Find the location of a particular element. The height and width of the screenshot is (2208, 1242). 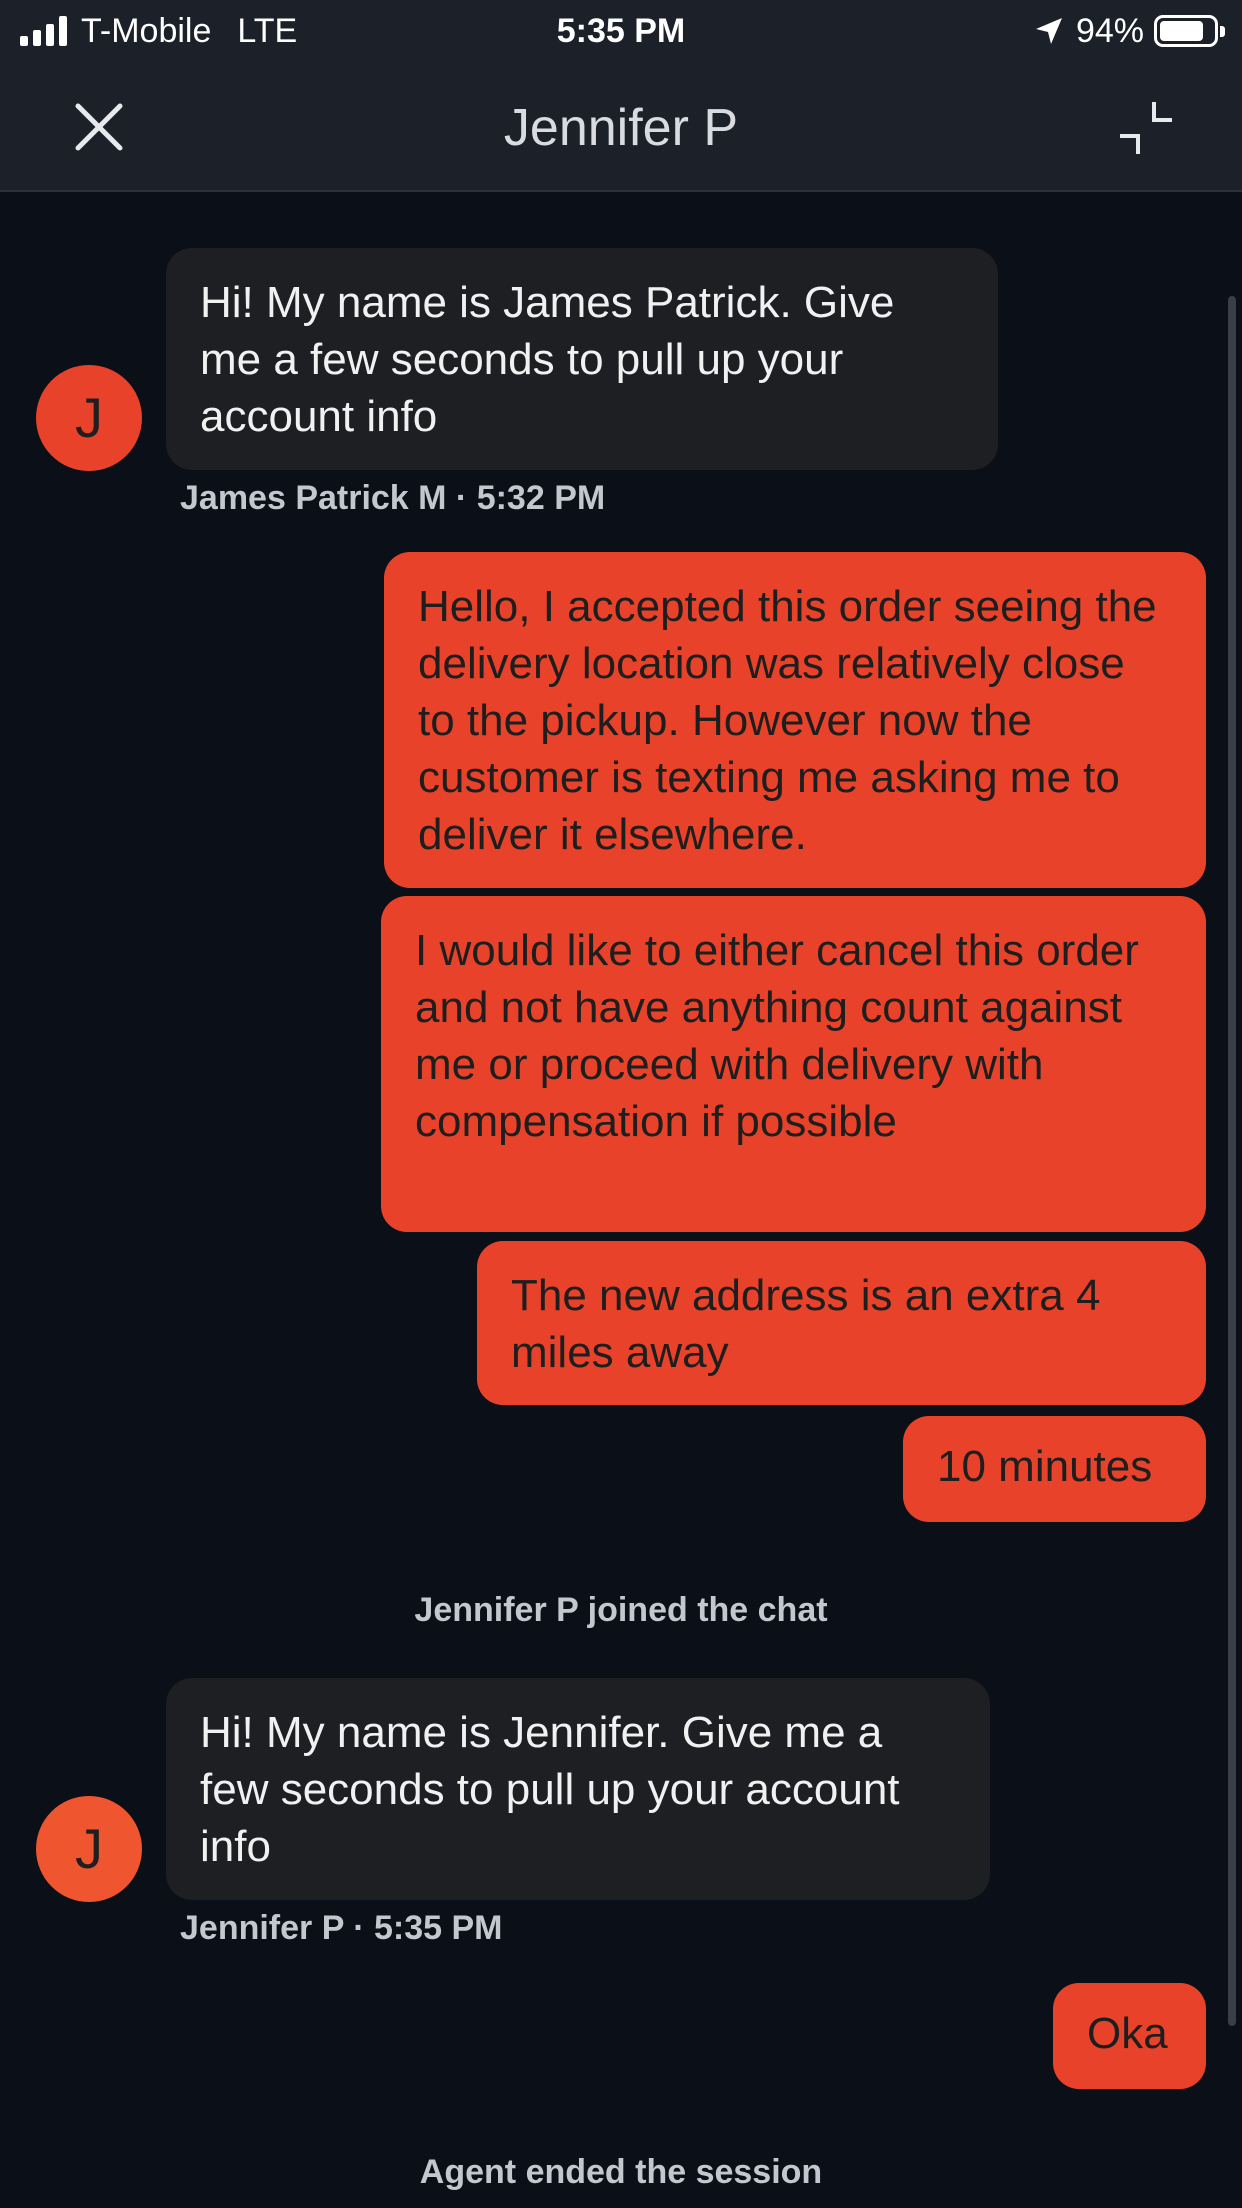

message-text: 10 minutes is located at coordinates (1045, 1466).